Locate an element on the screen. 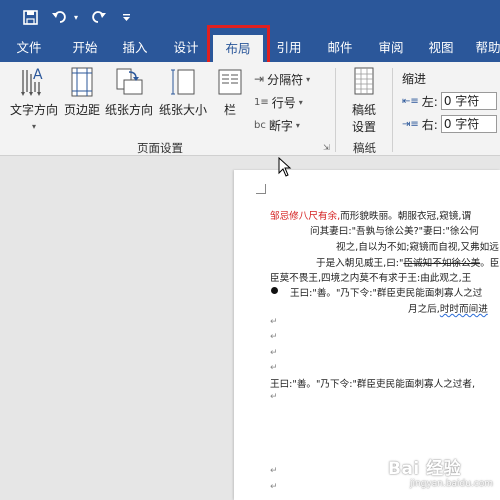  hyphenation-label: 断字 is located at coordinates (280, 125).